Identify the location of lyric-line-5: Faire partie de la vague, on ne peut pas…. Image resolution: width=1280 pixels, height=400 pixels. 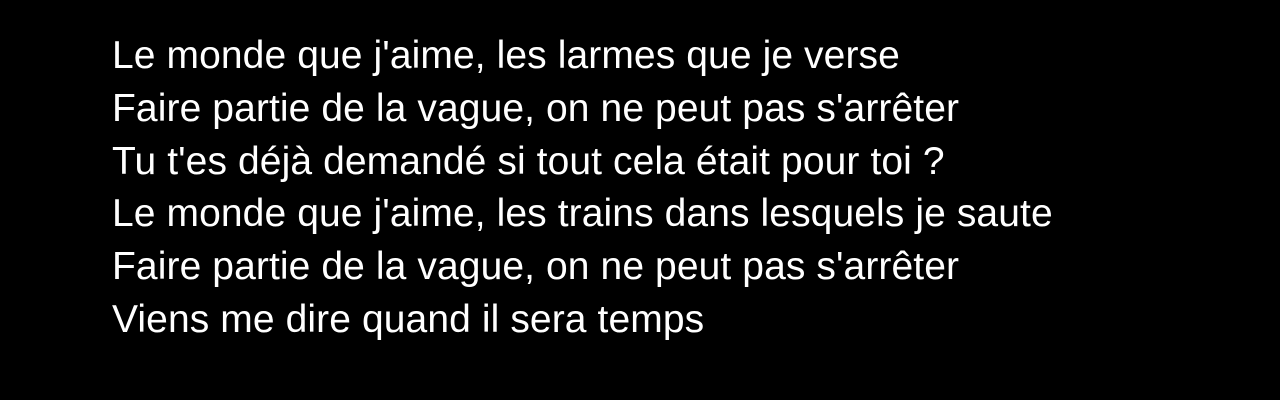
(536, 267).